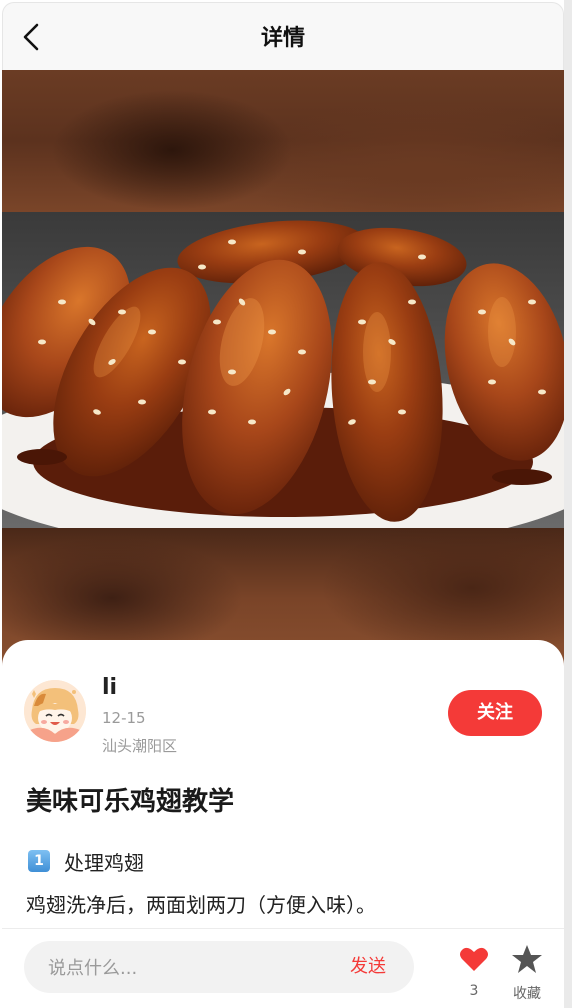 The image size is (572, 1008). Describe the element at coordinates (39, 861) in the screenshot. I see `step-number-badge: 1` at that location.